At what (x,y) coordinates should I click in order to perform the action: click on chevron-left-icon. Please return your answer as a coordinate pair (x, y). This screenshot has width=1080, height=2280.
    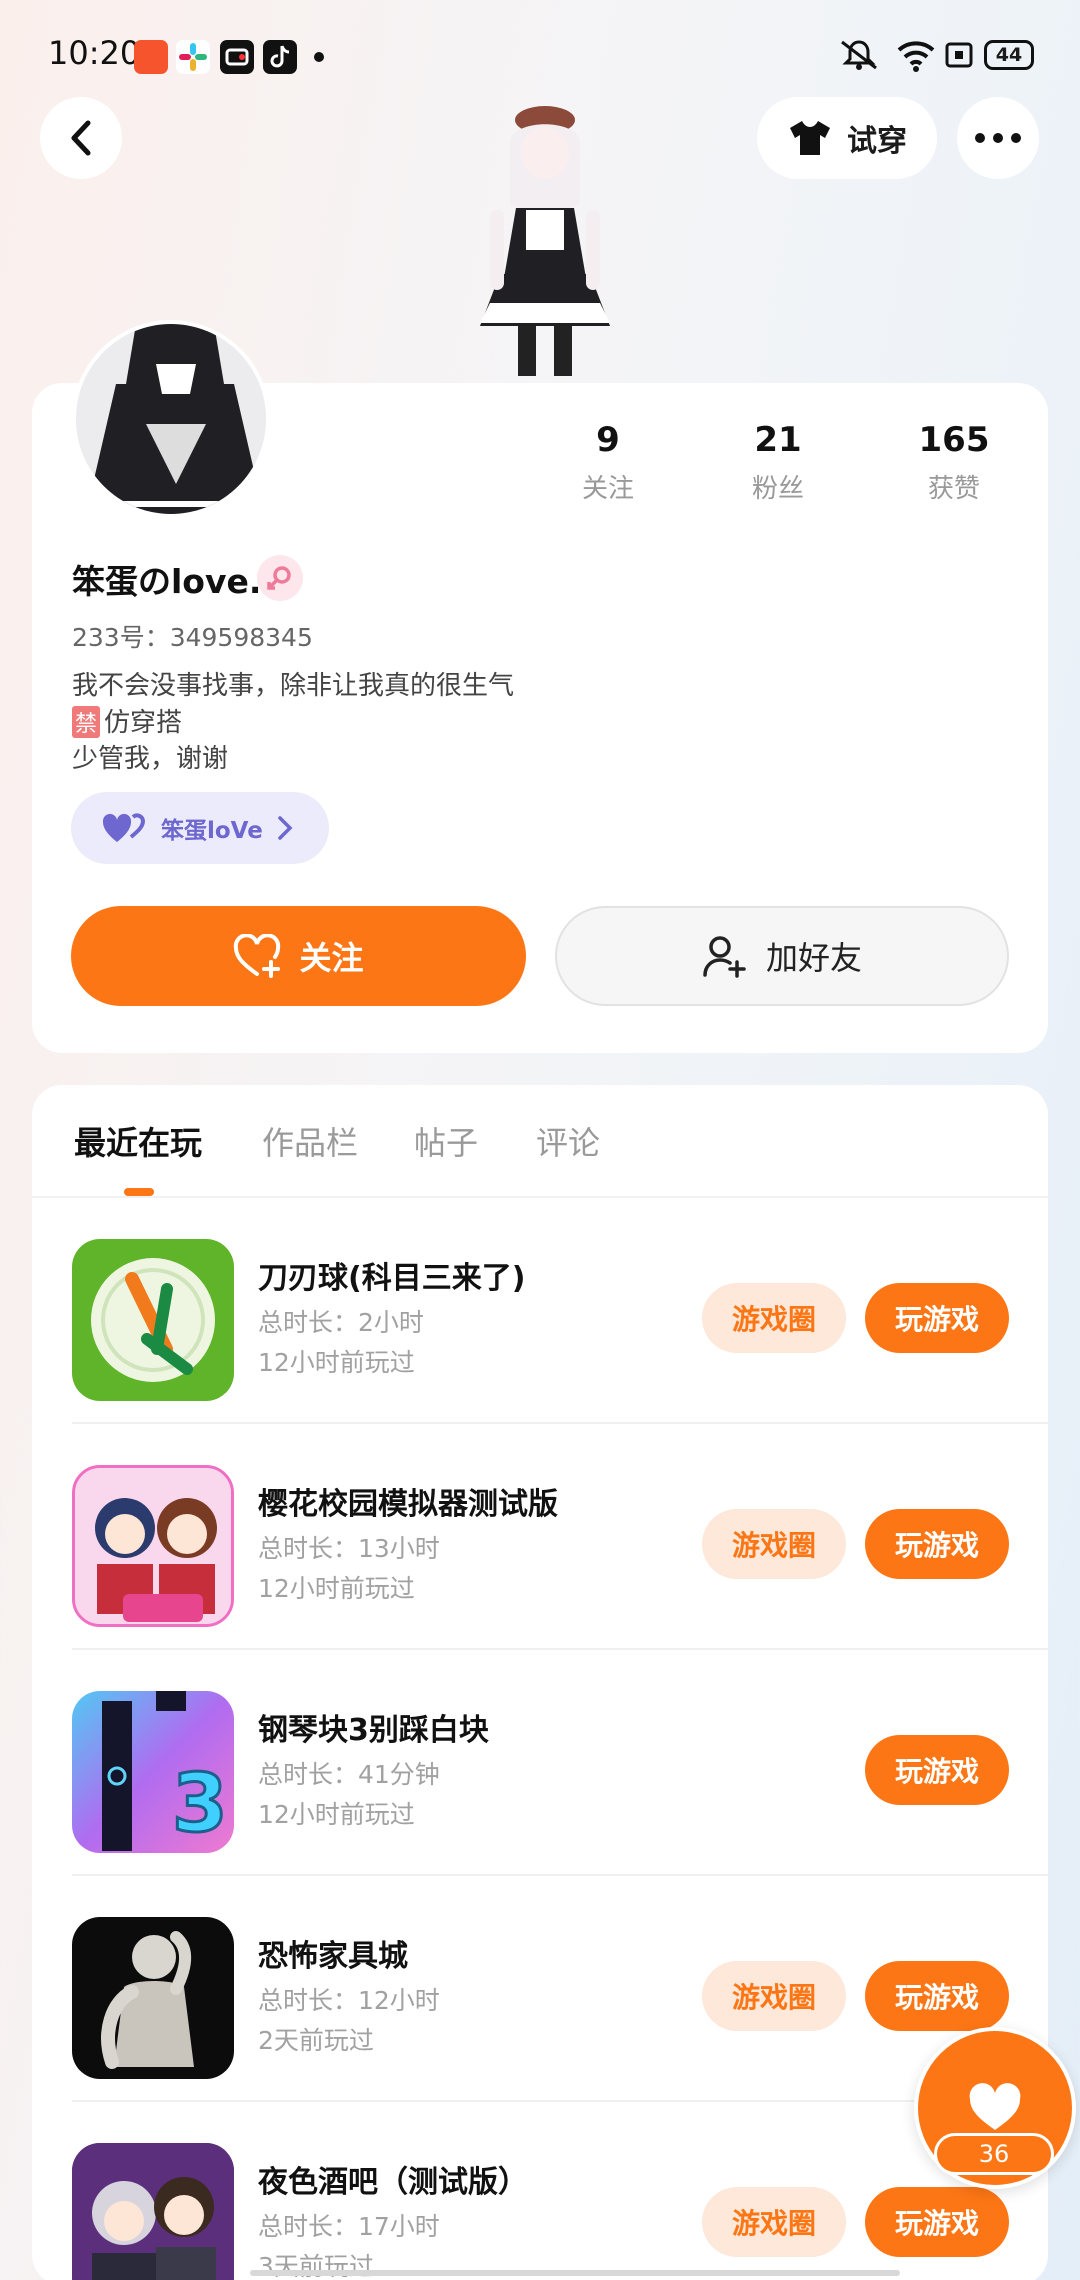
    Looking at the image, I should click on (81, 138).